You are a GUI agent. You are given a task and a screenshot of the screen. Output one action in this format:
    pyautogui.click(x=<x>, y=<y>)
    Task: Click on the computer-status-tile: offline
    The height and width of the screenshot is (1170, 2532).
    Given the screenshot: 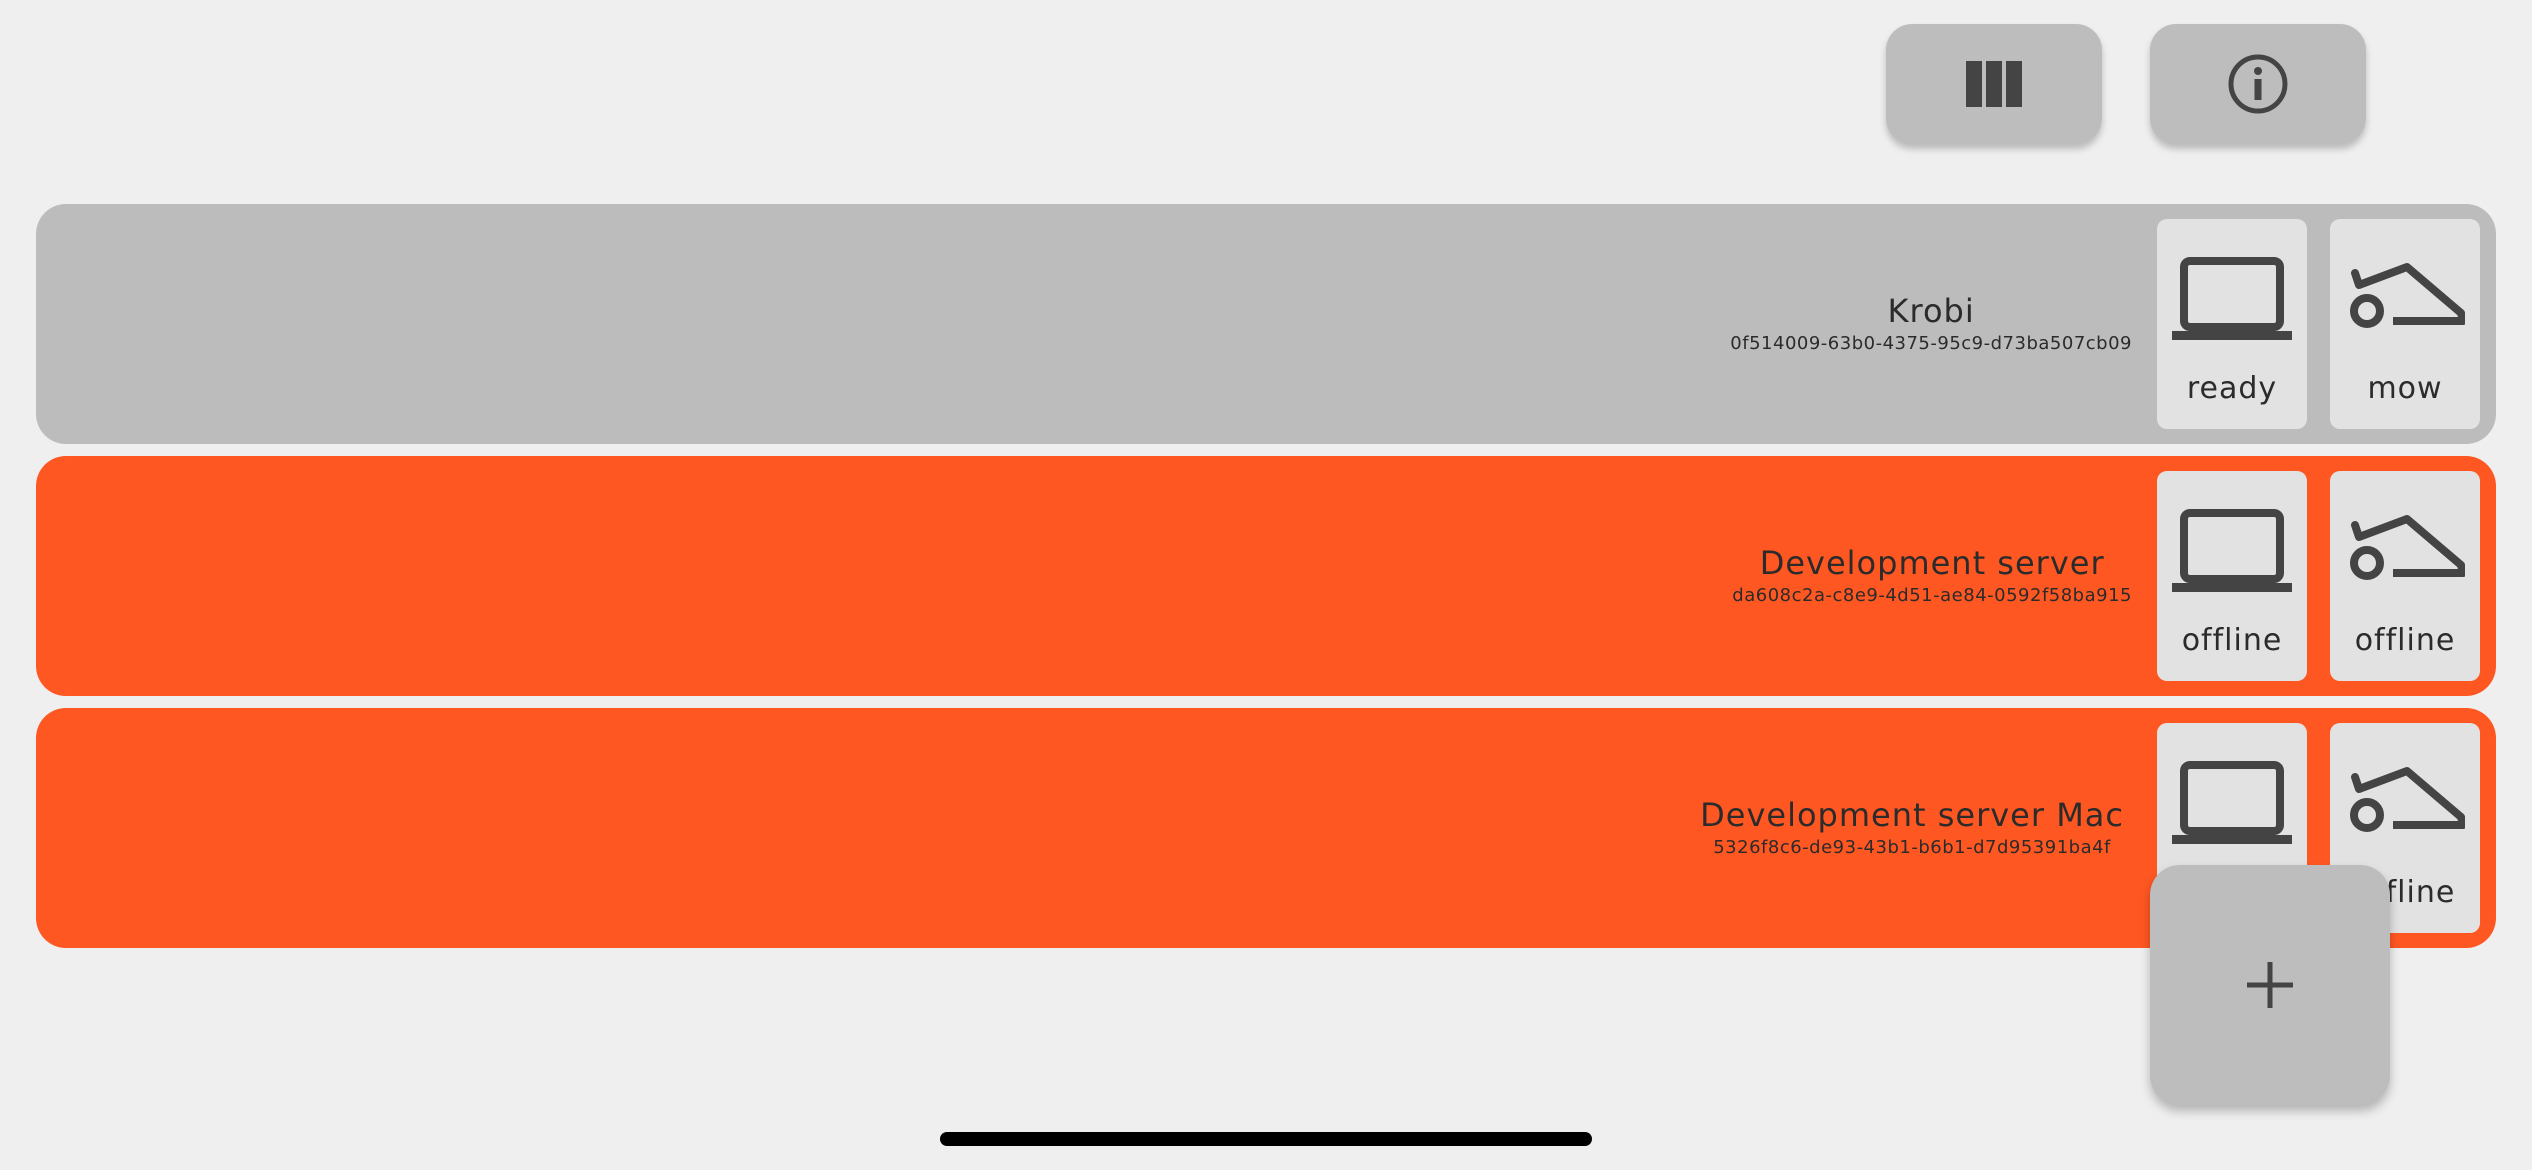 What is the action you would take?
    pyautogui.click(x=2232, y=576)
    